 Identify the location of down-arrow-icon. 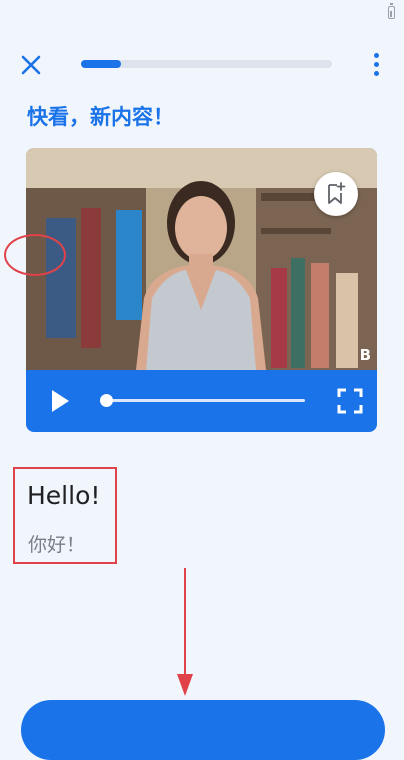
(185, 632).